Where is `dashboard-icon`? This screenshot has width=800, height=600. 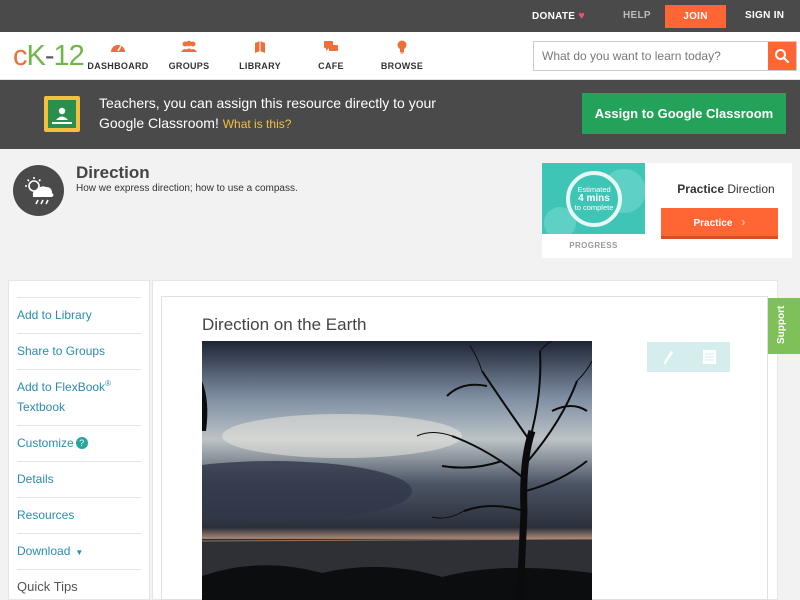
dashboard-icon is located at coordinates (118, 48).